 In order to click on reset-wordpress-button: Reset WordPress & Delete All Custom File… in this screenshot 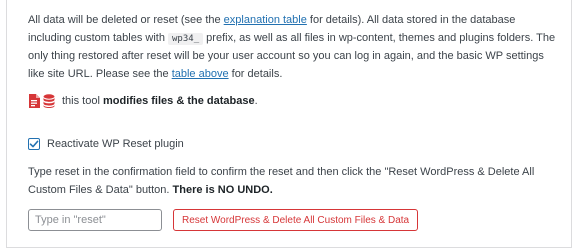, I will do `click(296, 220)`.